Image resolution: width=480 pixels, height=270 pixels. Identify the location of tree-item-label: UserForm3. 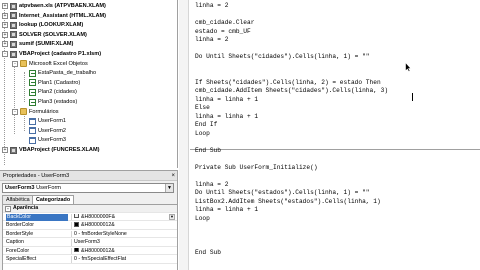
(52, 140).